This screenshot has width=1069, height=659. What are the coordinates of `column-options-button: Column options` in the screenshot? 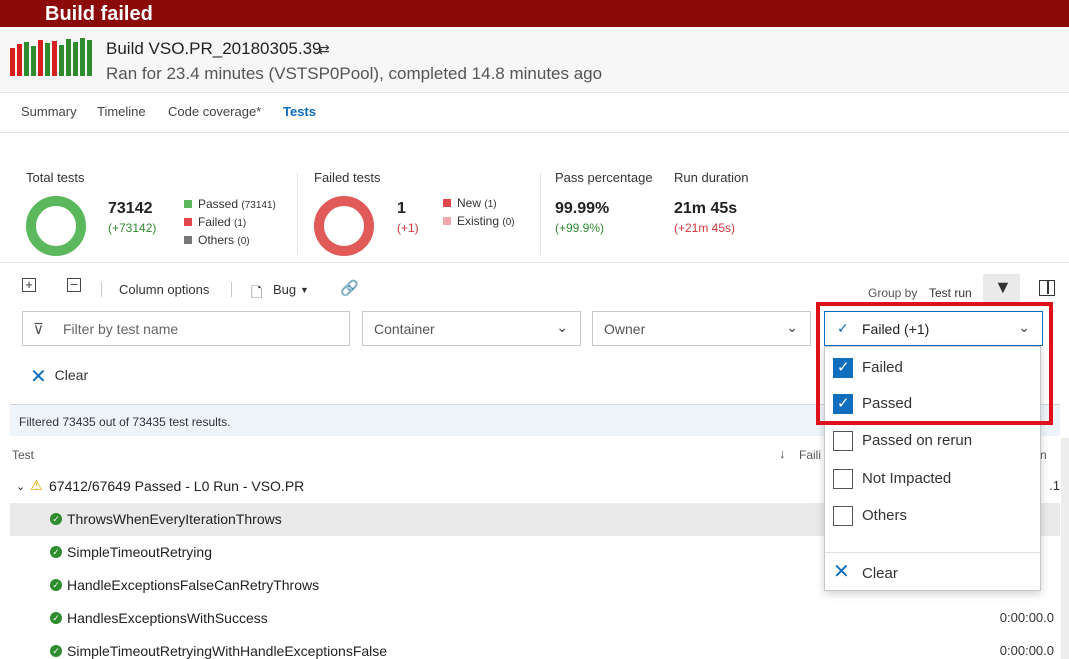 It's located at (164, 289).